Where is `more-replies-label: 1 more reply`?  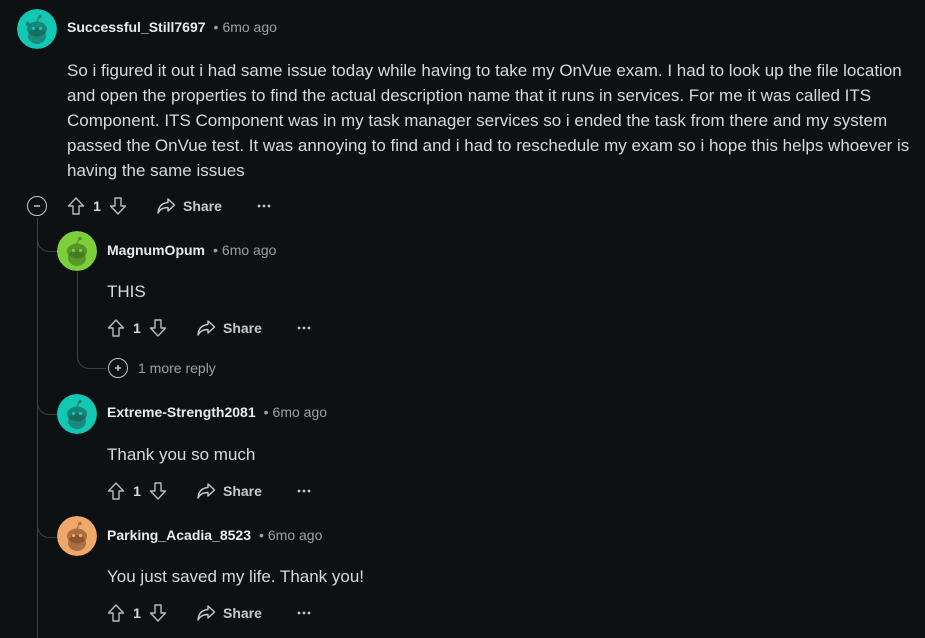 more-replies-label: 1 more reply is located at coordinates (177, 368).